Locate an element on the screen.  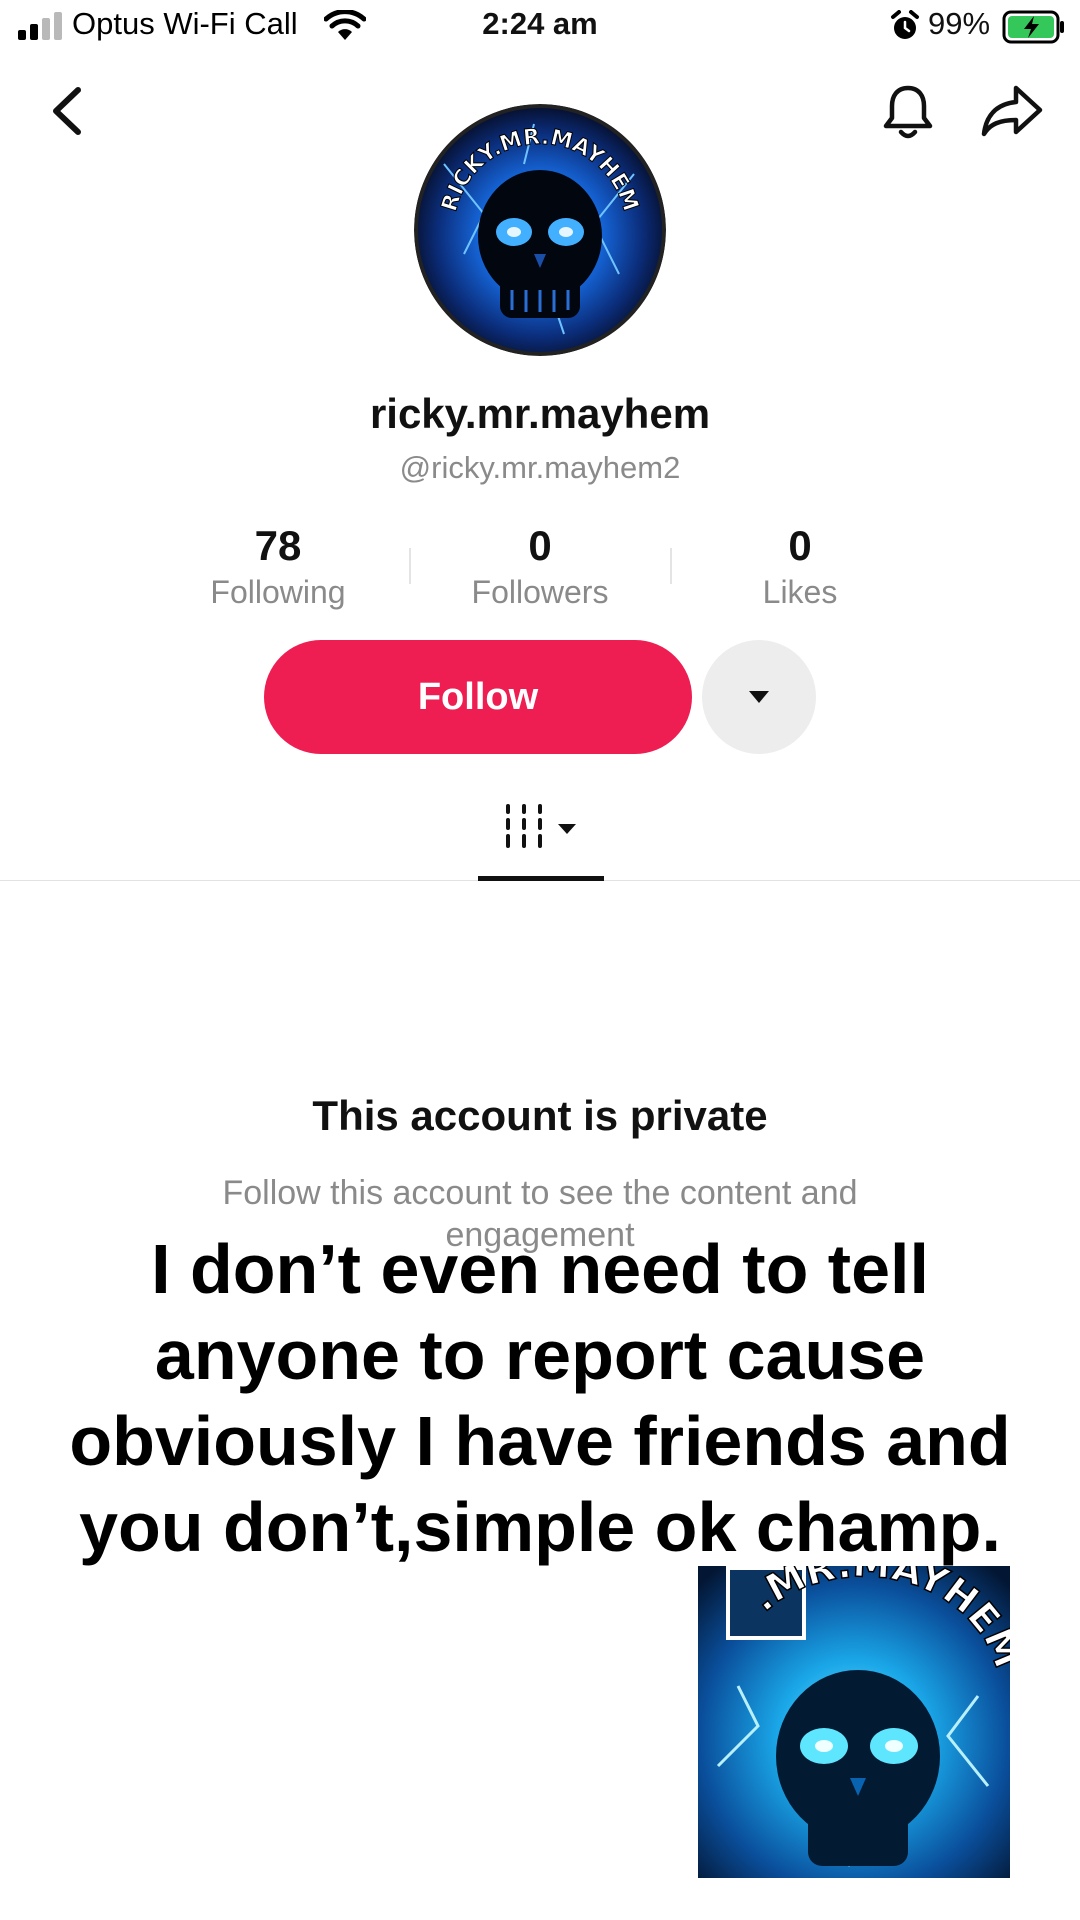
stat-value: 78 is located at coordinates (278, 545).